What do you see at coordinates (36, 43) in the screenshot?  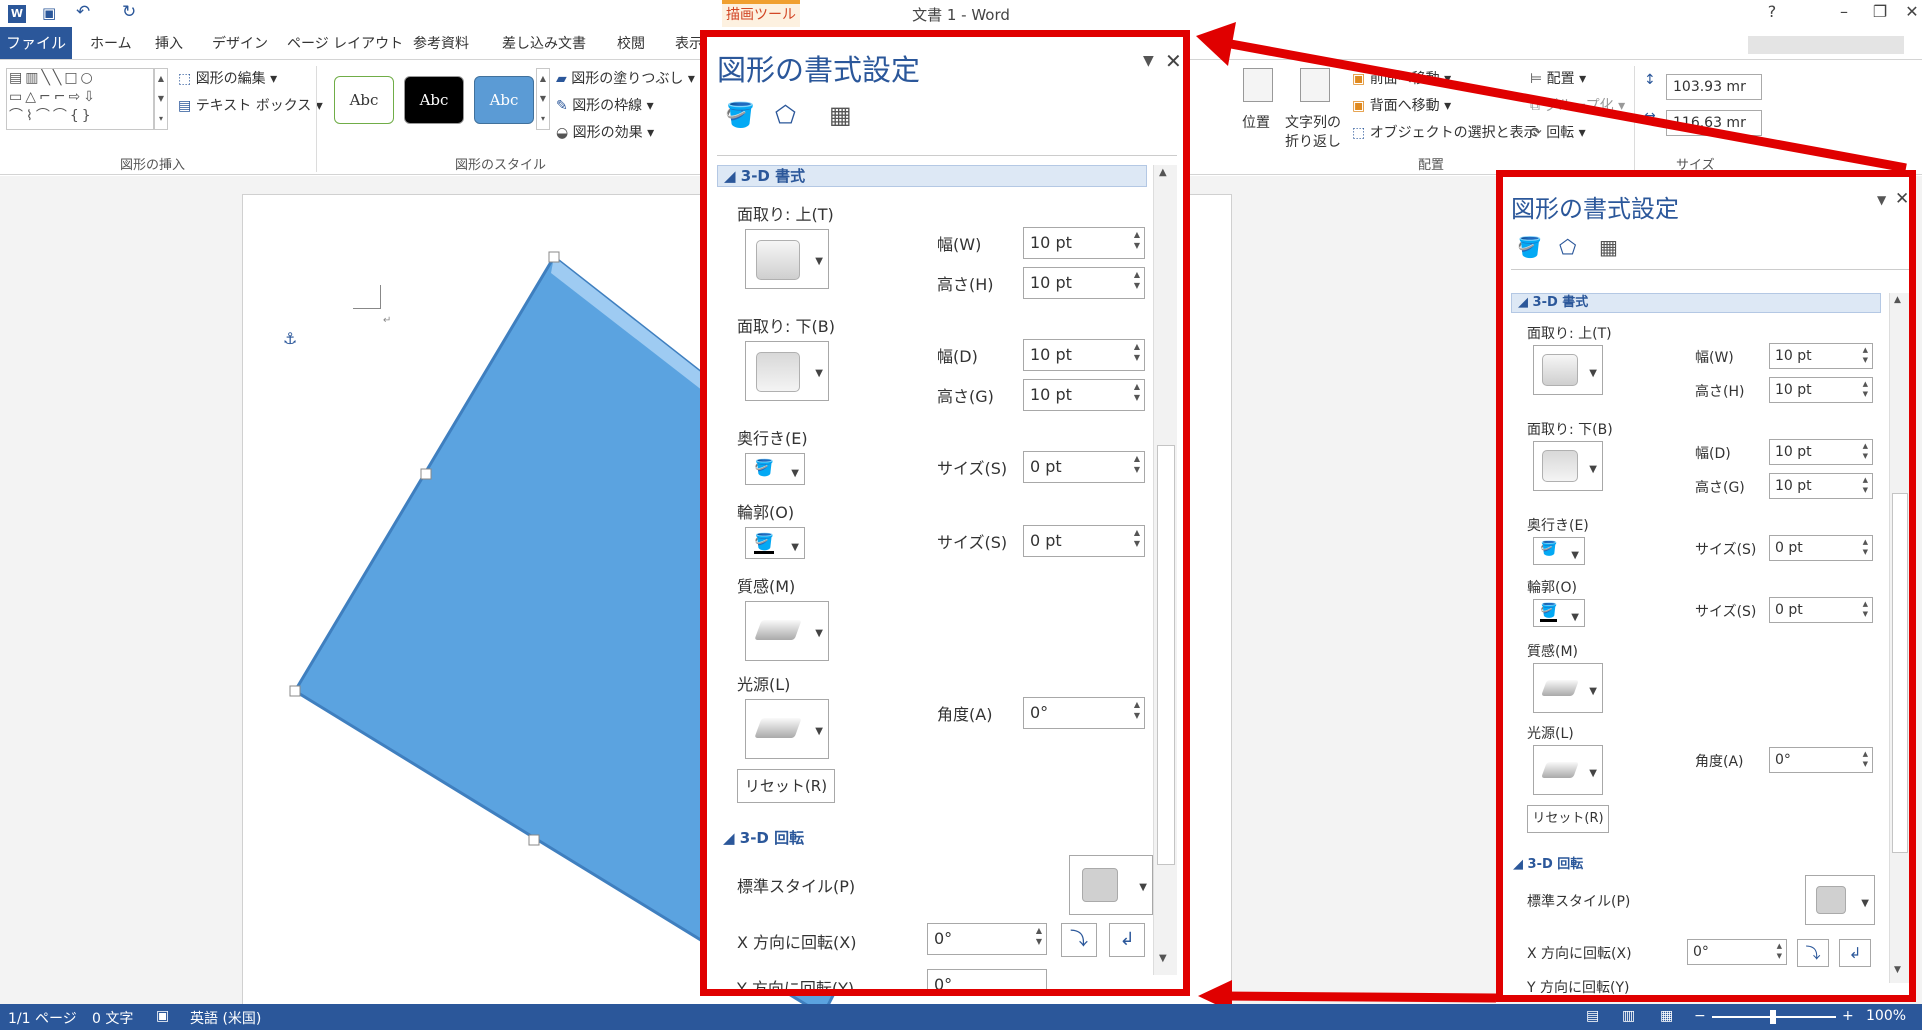 I see `tab-file: ファイル` at bounding box center [36, 43].